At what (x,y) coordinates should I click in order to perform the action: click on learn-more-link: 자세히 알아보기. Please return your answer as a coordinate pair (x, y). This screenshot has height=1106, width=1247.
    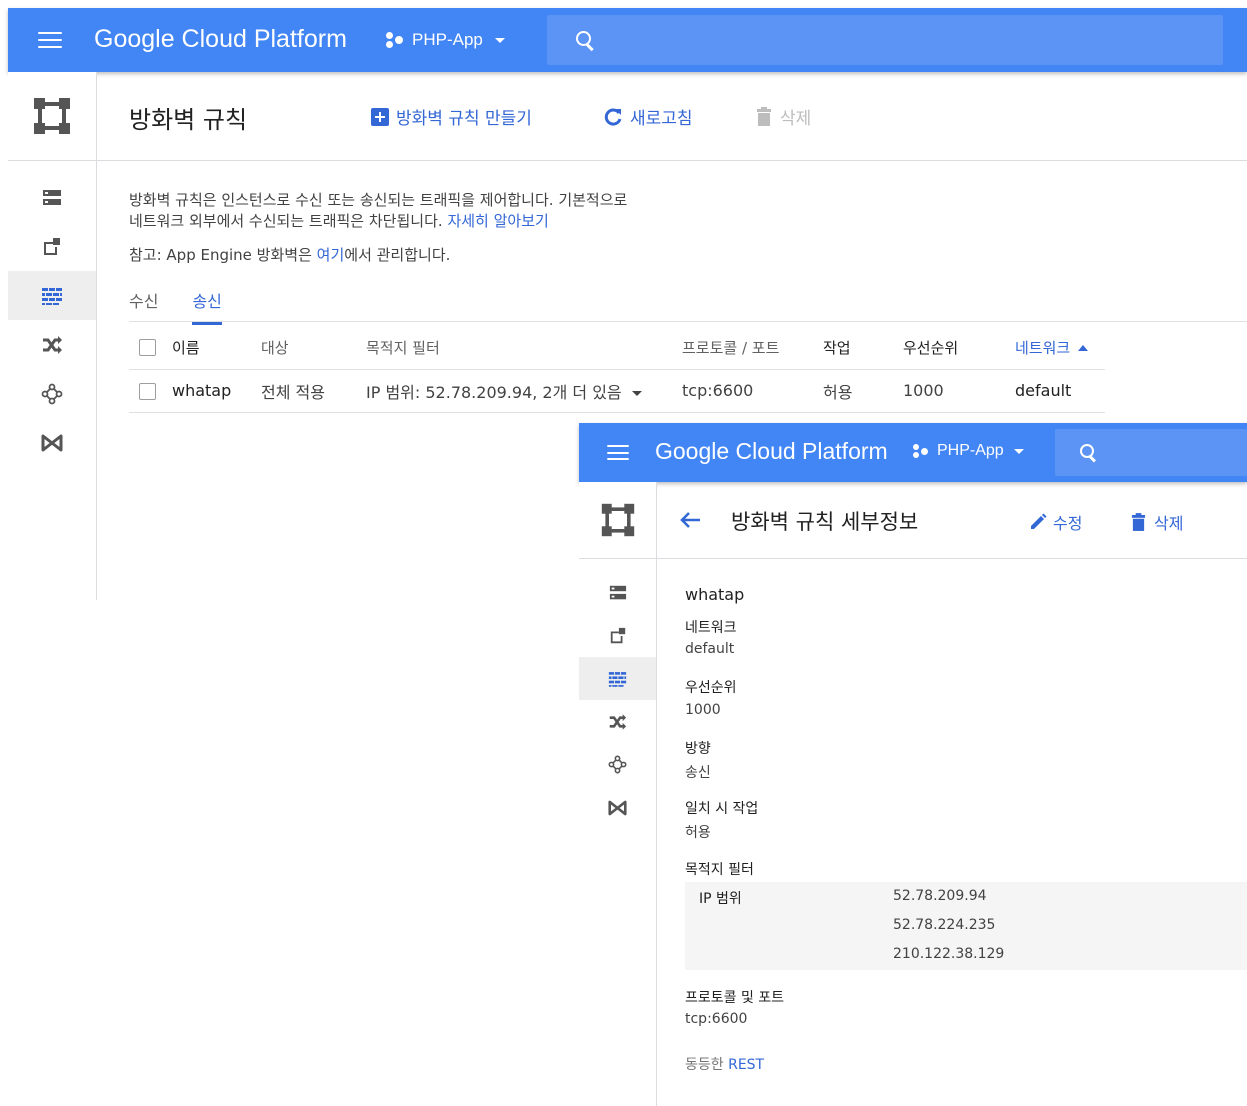
    Looking at the image, I should click on (497, 221).